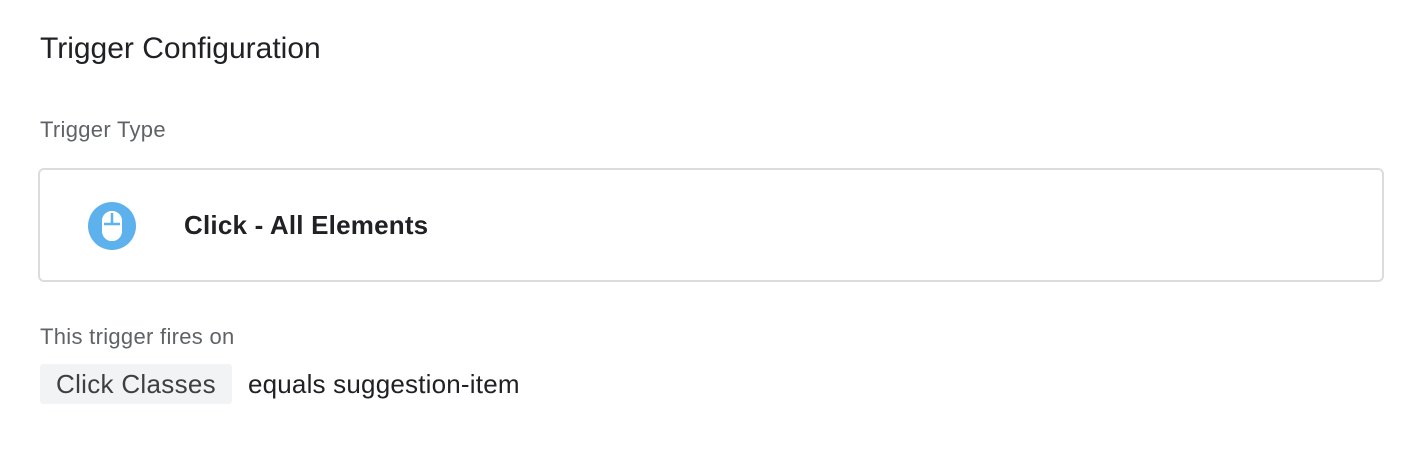  What do you see at coordinates (137, 336) in the screenshot?
I see `fires-on-label: This trigger fires on` at bounding box center [137, 336].